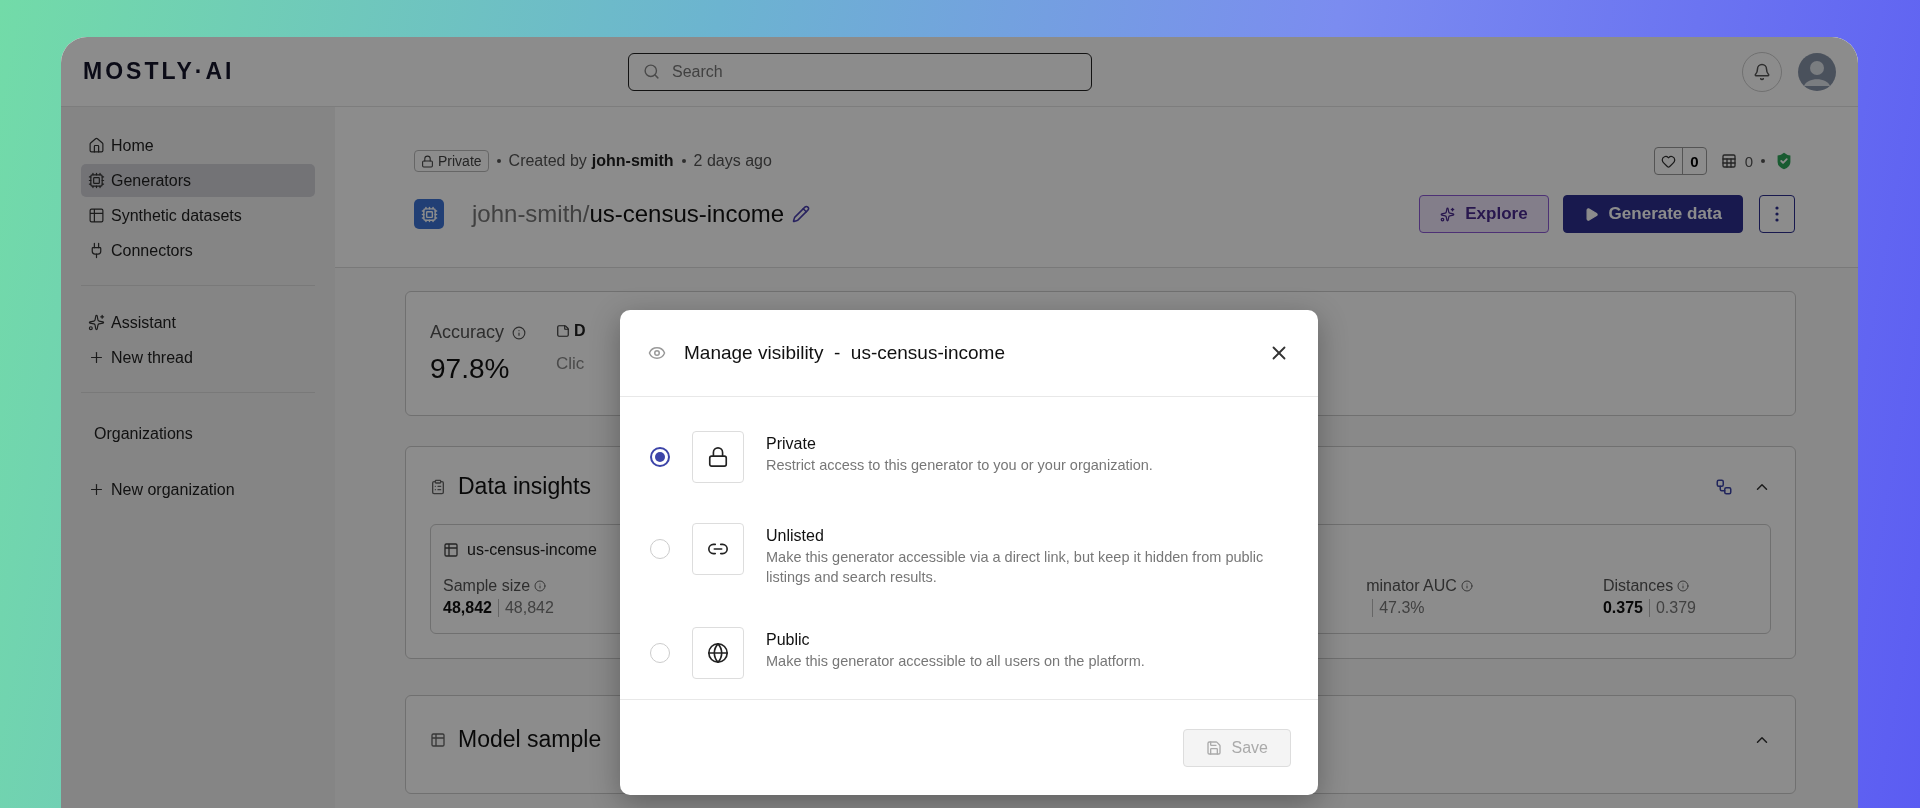 The image size is (1920, 808). What do you see at coordinates (732, 161) in the screenshot?
I see `created-time: 2 days ago` at bounding box center [732, 161].